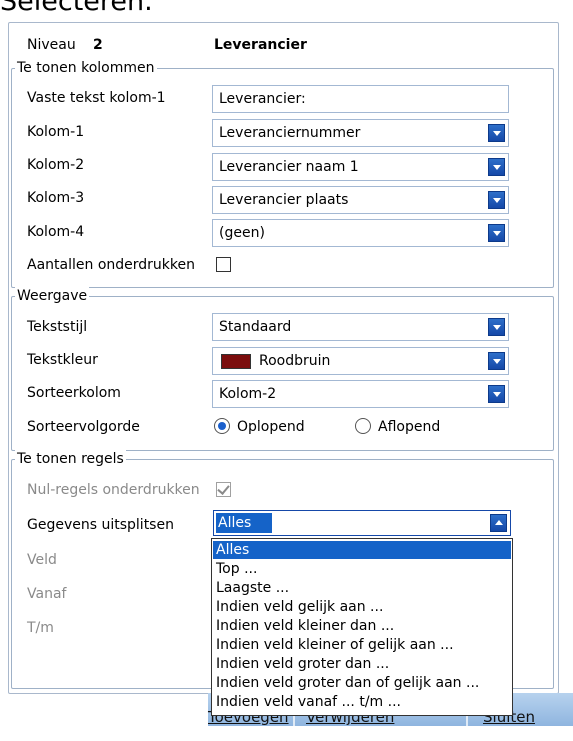 The image size is (573, 741). Describe the element at coordinates (57, 327) in the screenshot. I see `text-style-label: Tekststijl` at that location.